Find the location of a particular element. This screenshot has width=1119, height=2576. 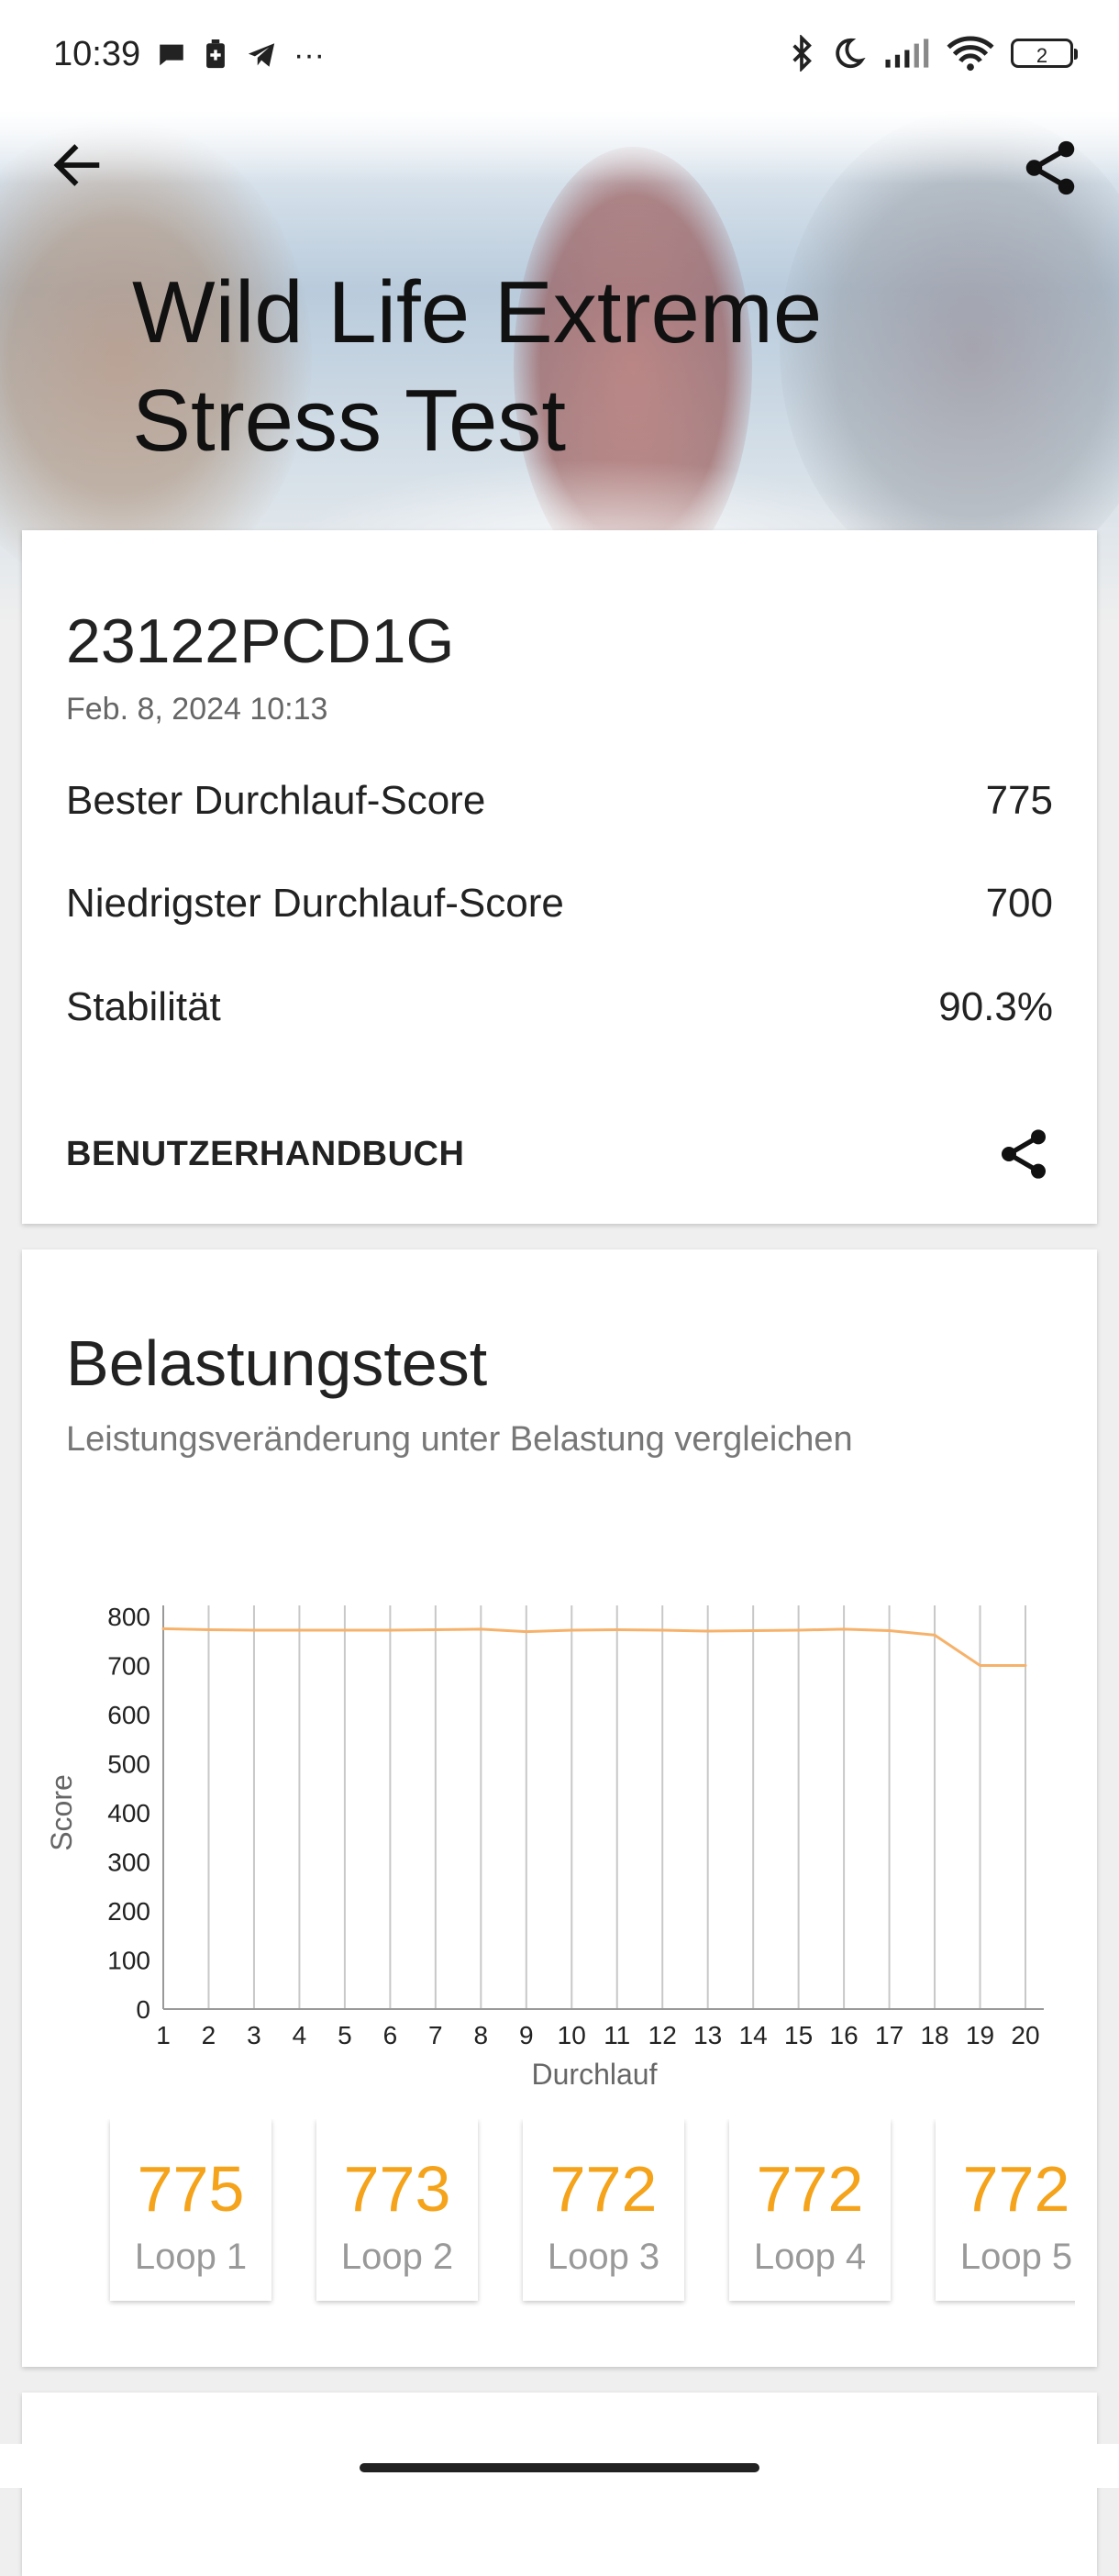

best-score-row: Bester Durchlauf-Score 775 is located at coordinates (559, 801).